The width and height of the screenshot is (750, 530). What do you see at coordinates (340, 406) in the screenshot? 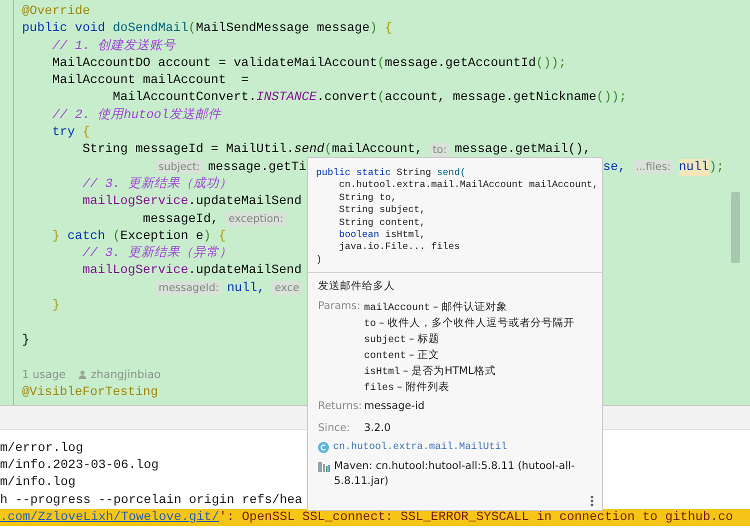
I see `returns-label: Returns:` at bounding box center [340, 406].